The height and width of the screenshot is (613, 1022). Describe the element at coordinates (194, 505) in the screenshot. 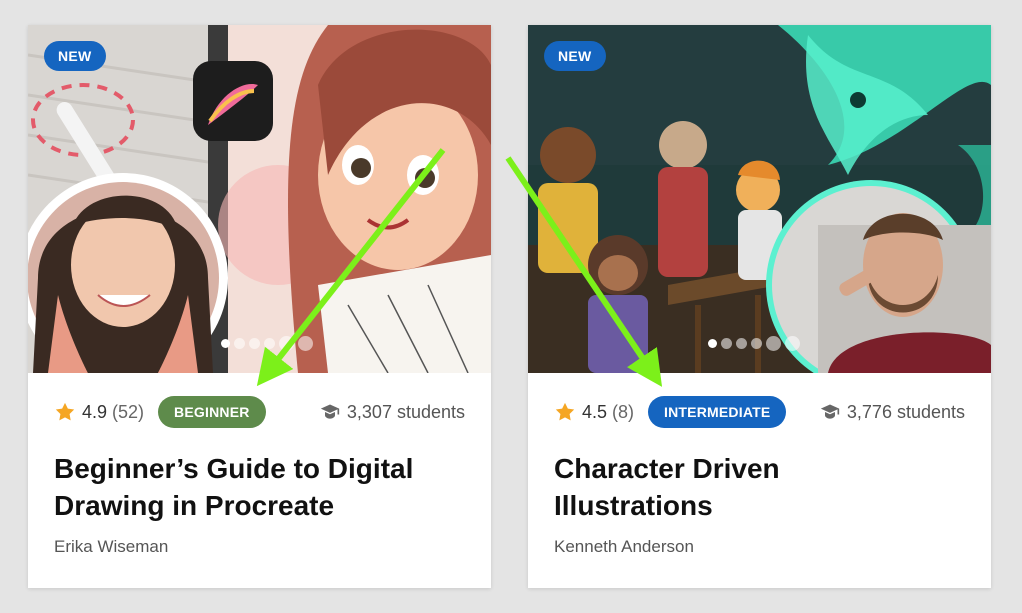

I see `course-title-line: Drawing in Procreate` at that location.